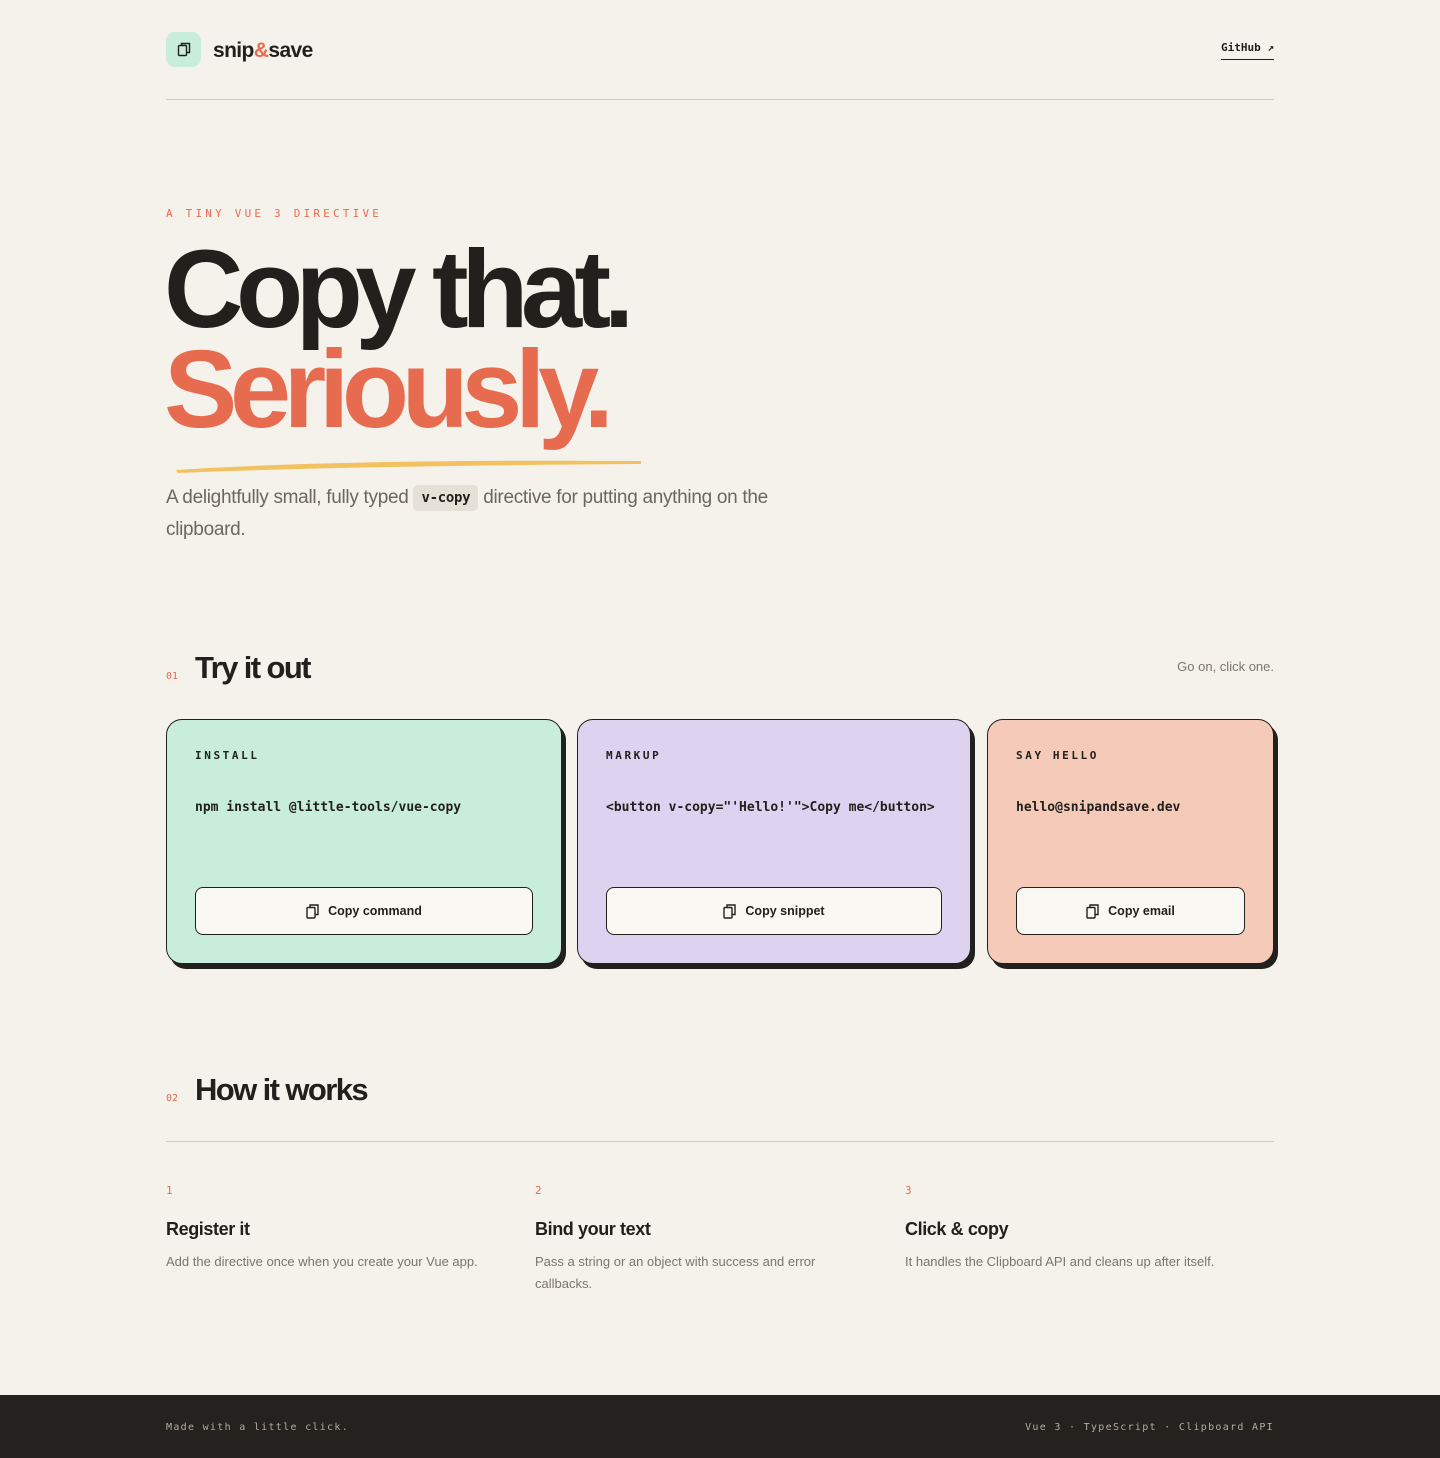 The image size is (1440, 1458). Describe the element at coordinates (1058, 755) in the screenshot. I see `card-label: SAY HELLO` at that location.